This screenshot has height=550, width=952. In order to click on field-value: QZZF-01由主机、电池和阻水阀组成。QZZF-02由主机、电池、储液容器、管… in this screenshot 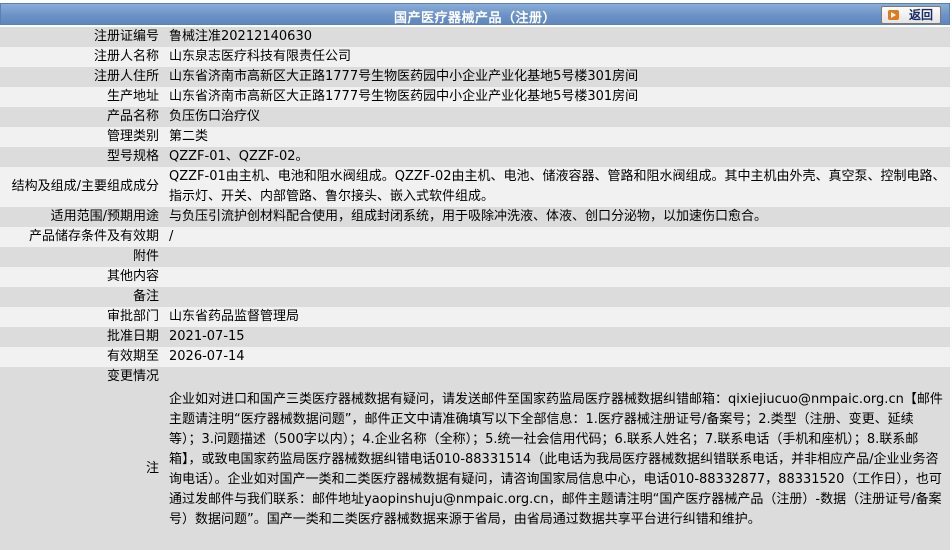, I will do `click(556, 187)`.